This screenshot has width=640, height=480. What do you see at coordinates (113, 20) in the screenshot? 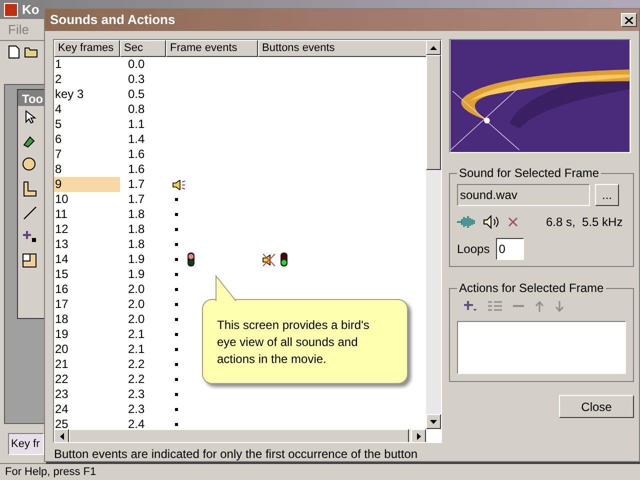
I see `dialog-title: Sounds and Actions` at bounding box center [113, 20].